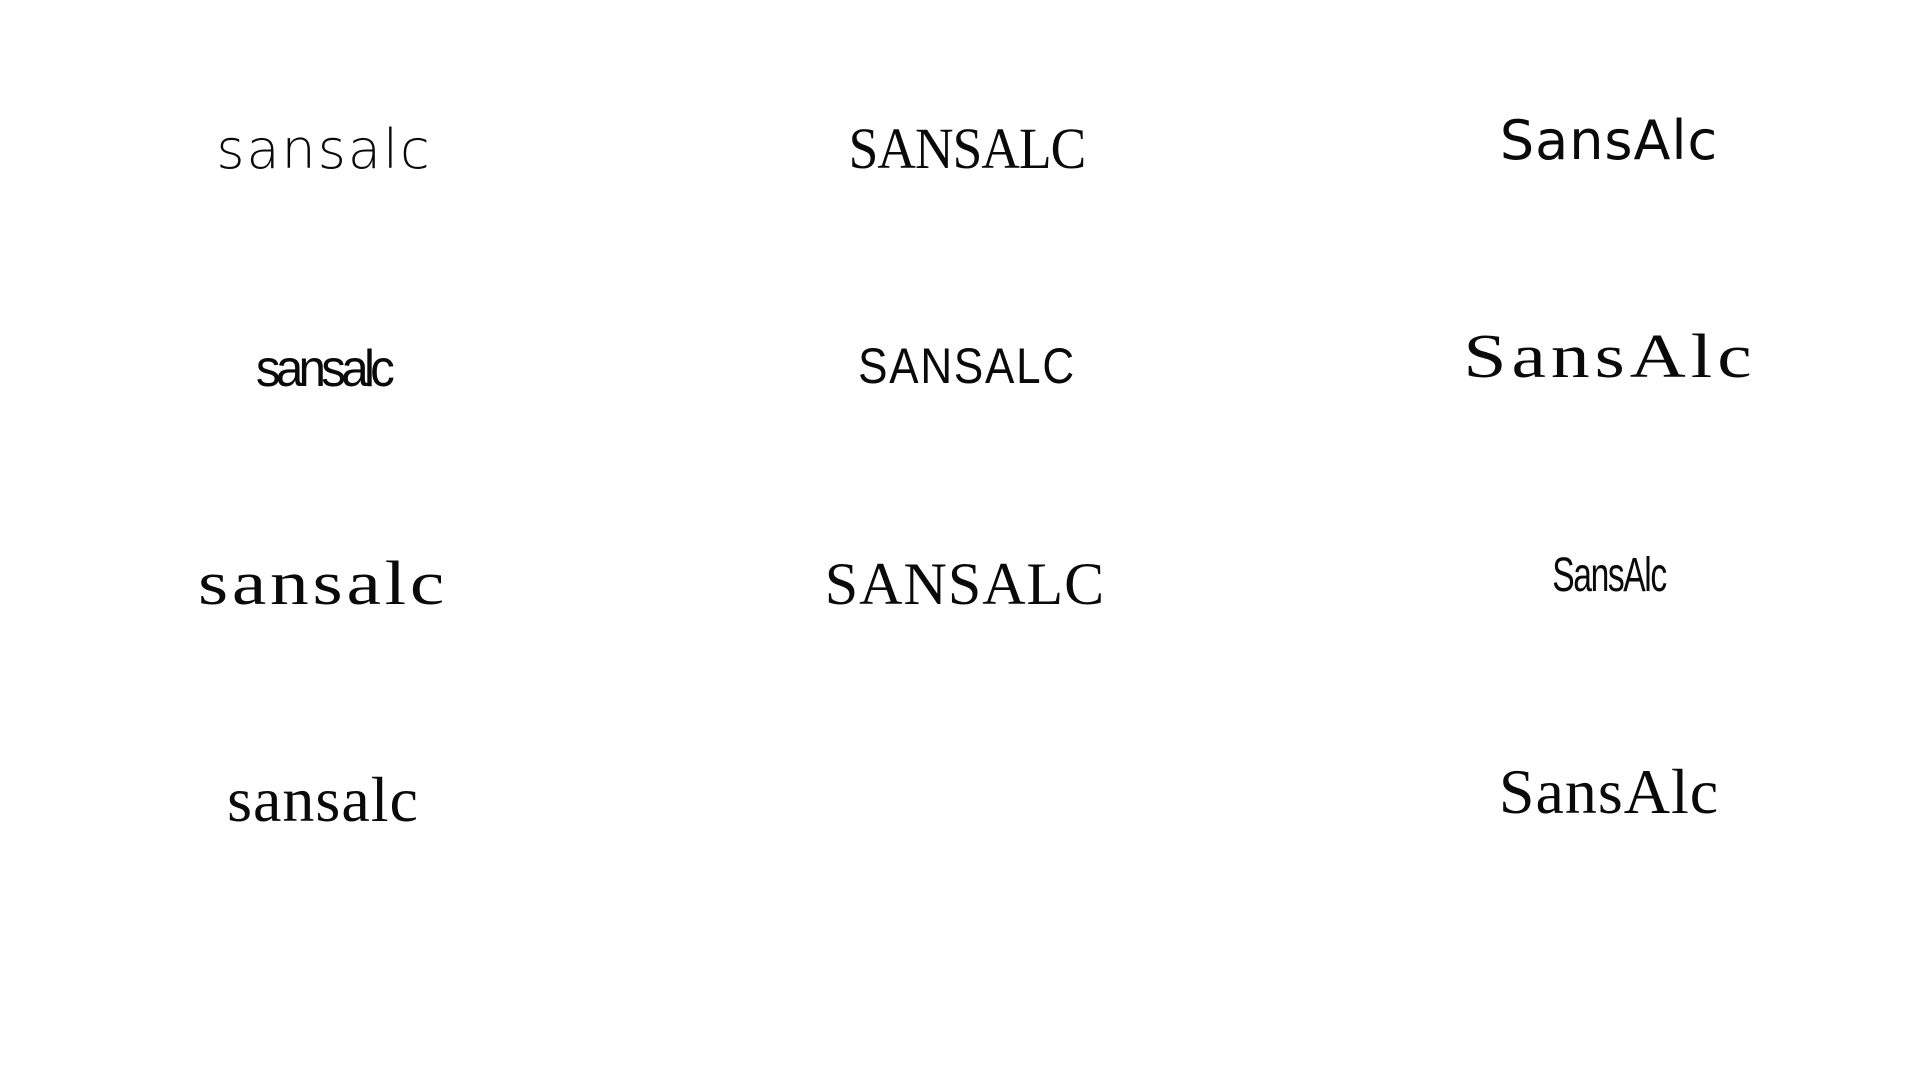 Image resolution: width=1920 pixels, height=1080 pixels. I want to click on font-sample-titlecase-1: SansAlc, so click(1609, 140).